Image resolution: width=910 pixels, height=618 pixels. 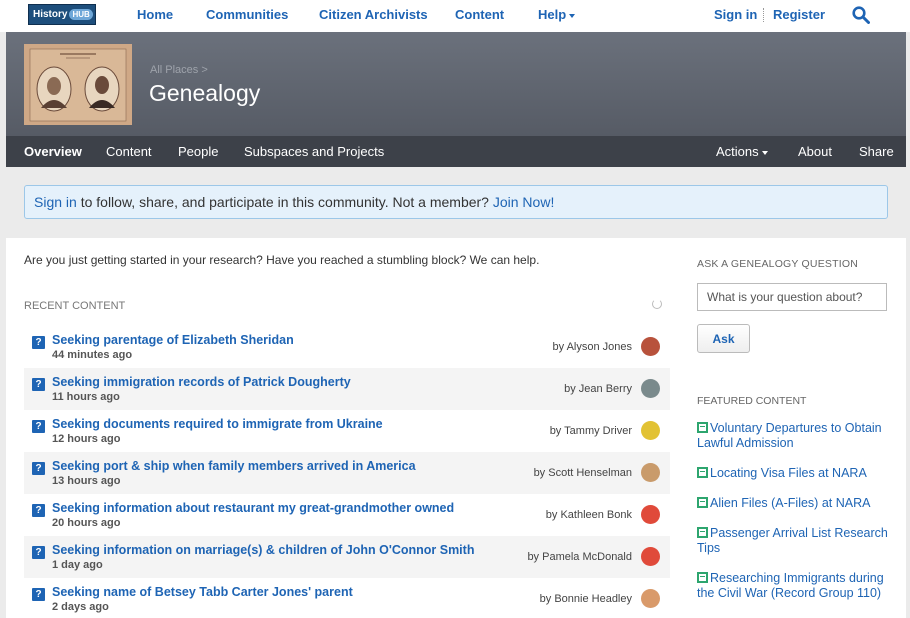 I want to click on breadcrumb: All Places >, so click(x=179, y=70).